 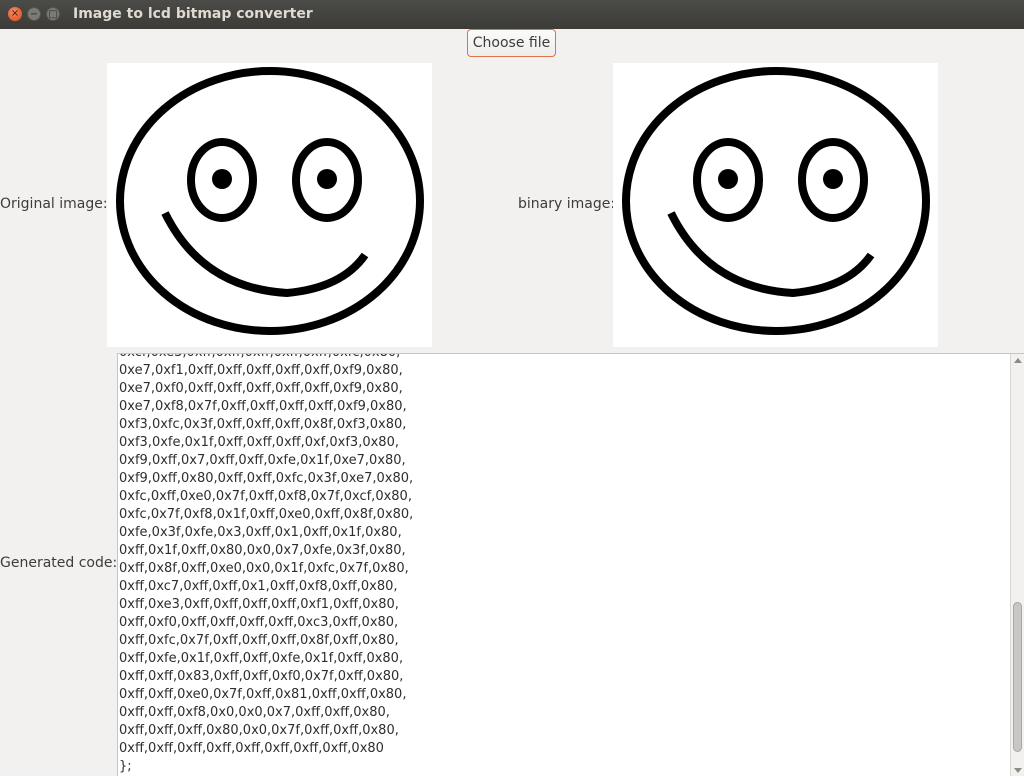 What do you see at coordinates (53, 14) in the screenshot?
I see `maximize-icon: □` at bounding box center [53, 14].